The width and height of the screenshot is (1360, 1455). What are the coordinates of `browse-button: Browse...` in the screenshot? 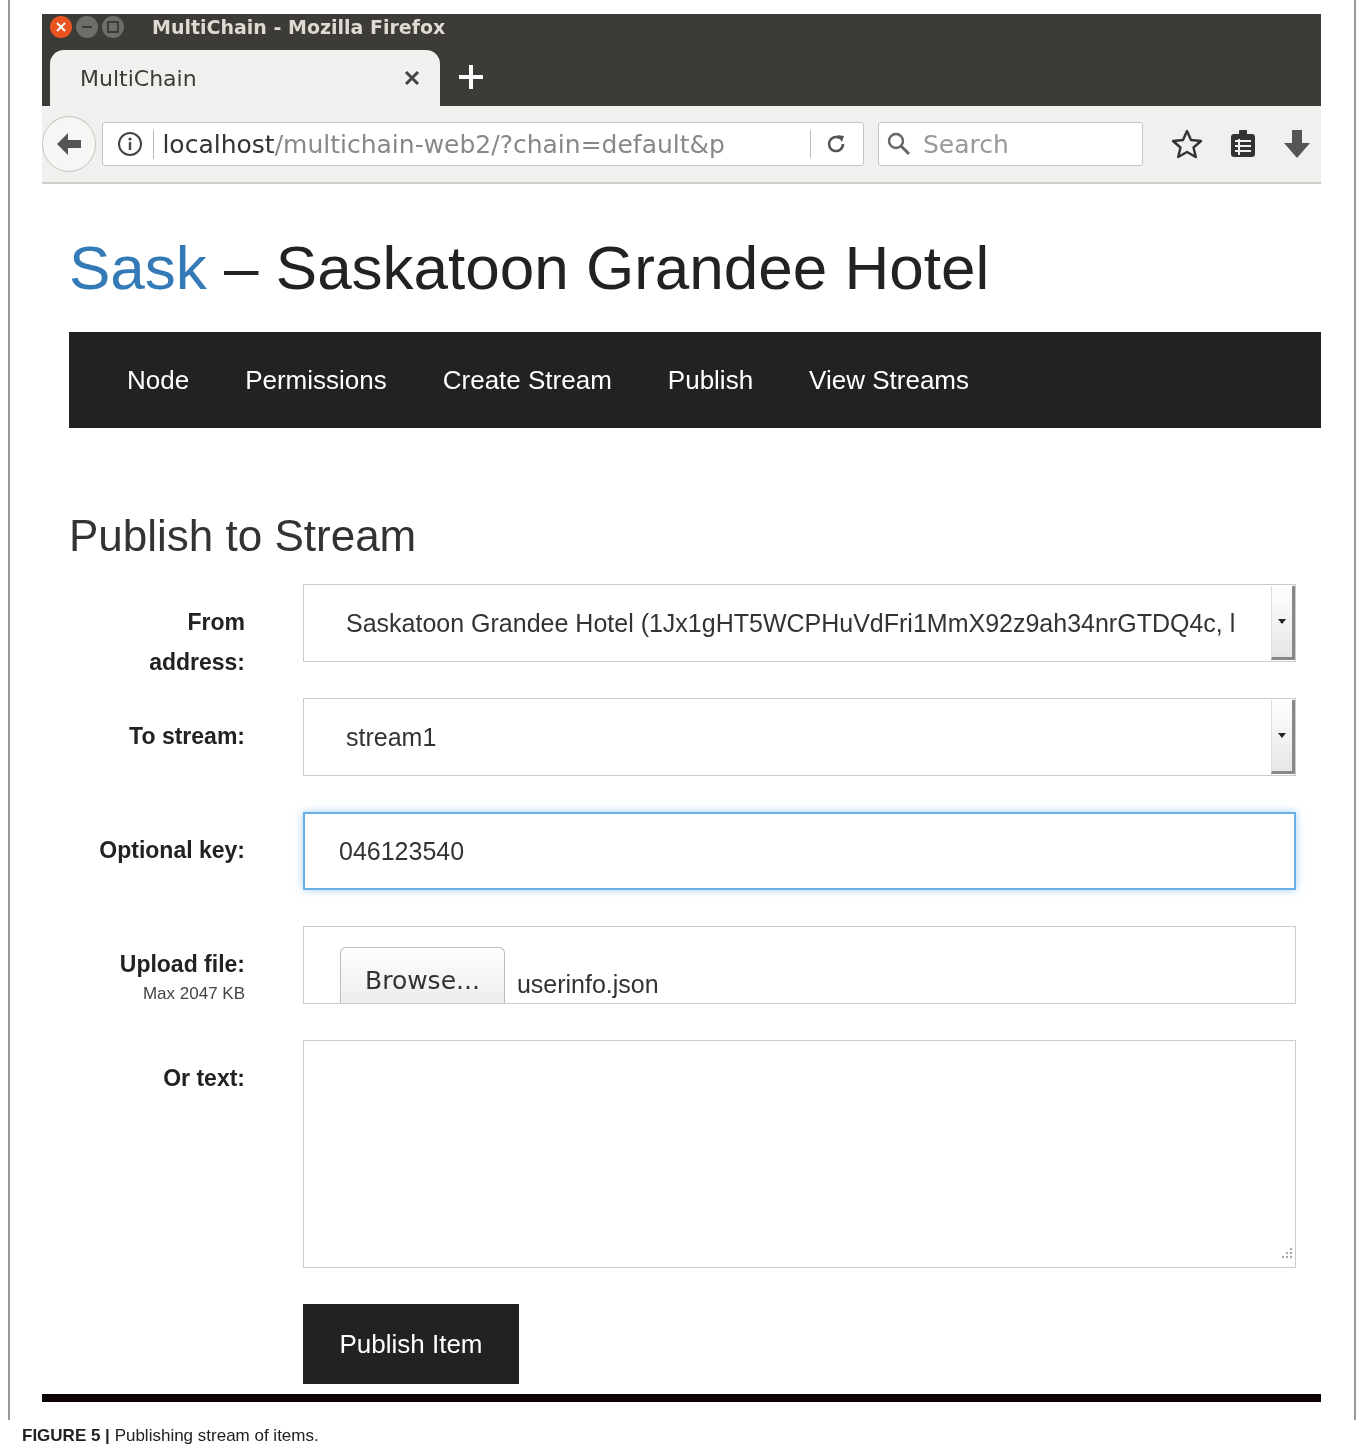 It's located at (422, 975).